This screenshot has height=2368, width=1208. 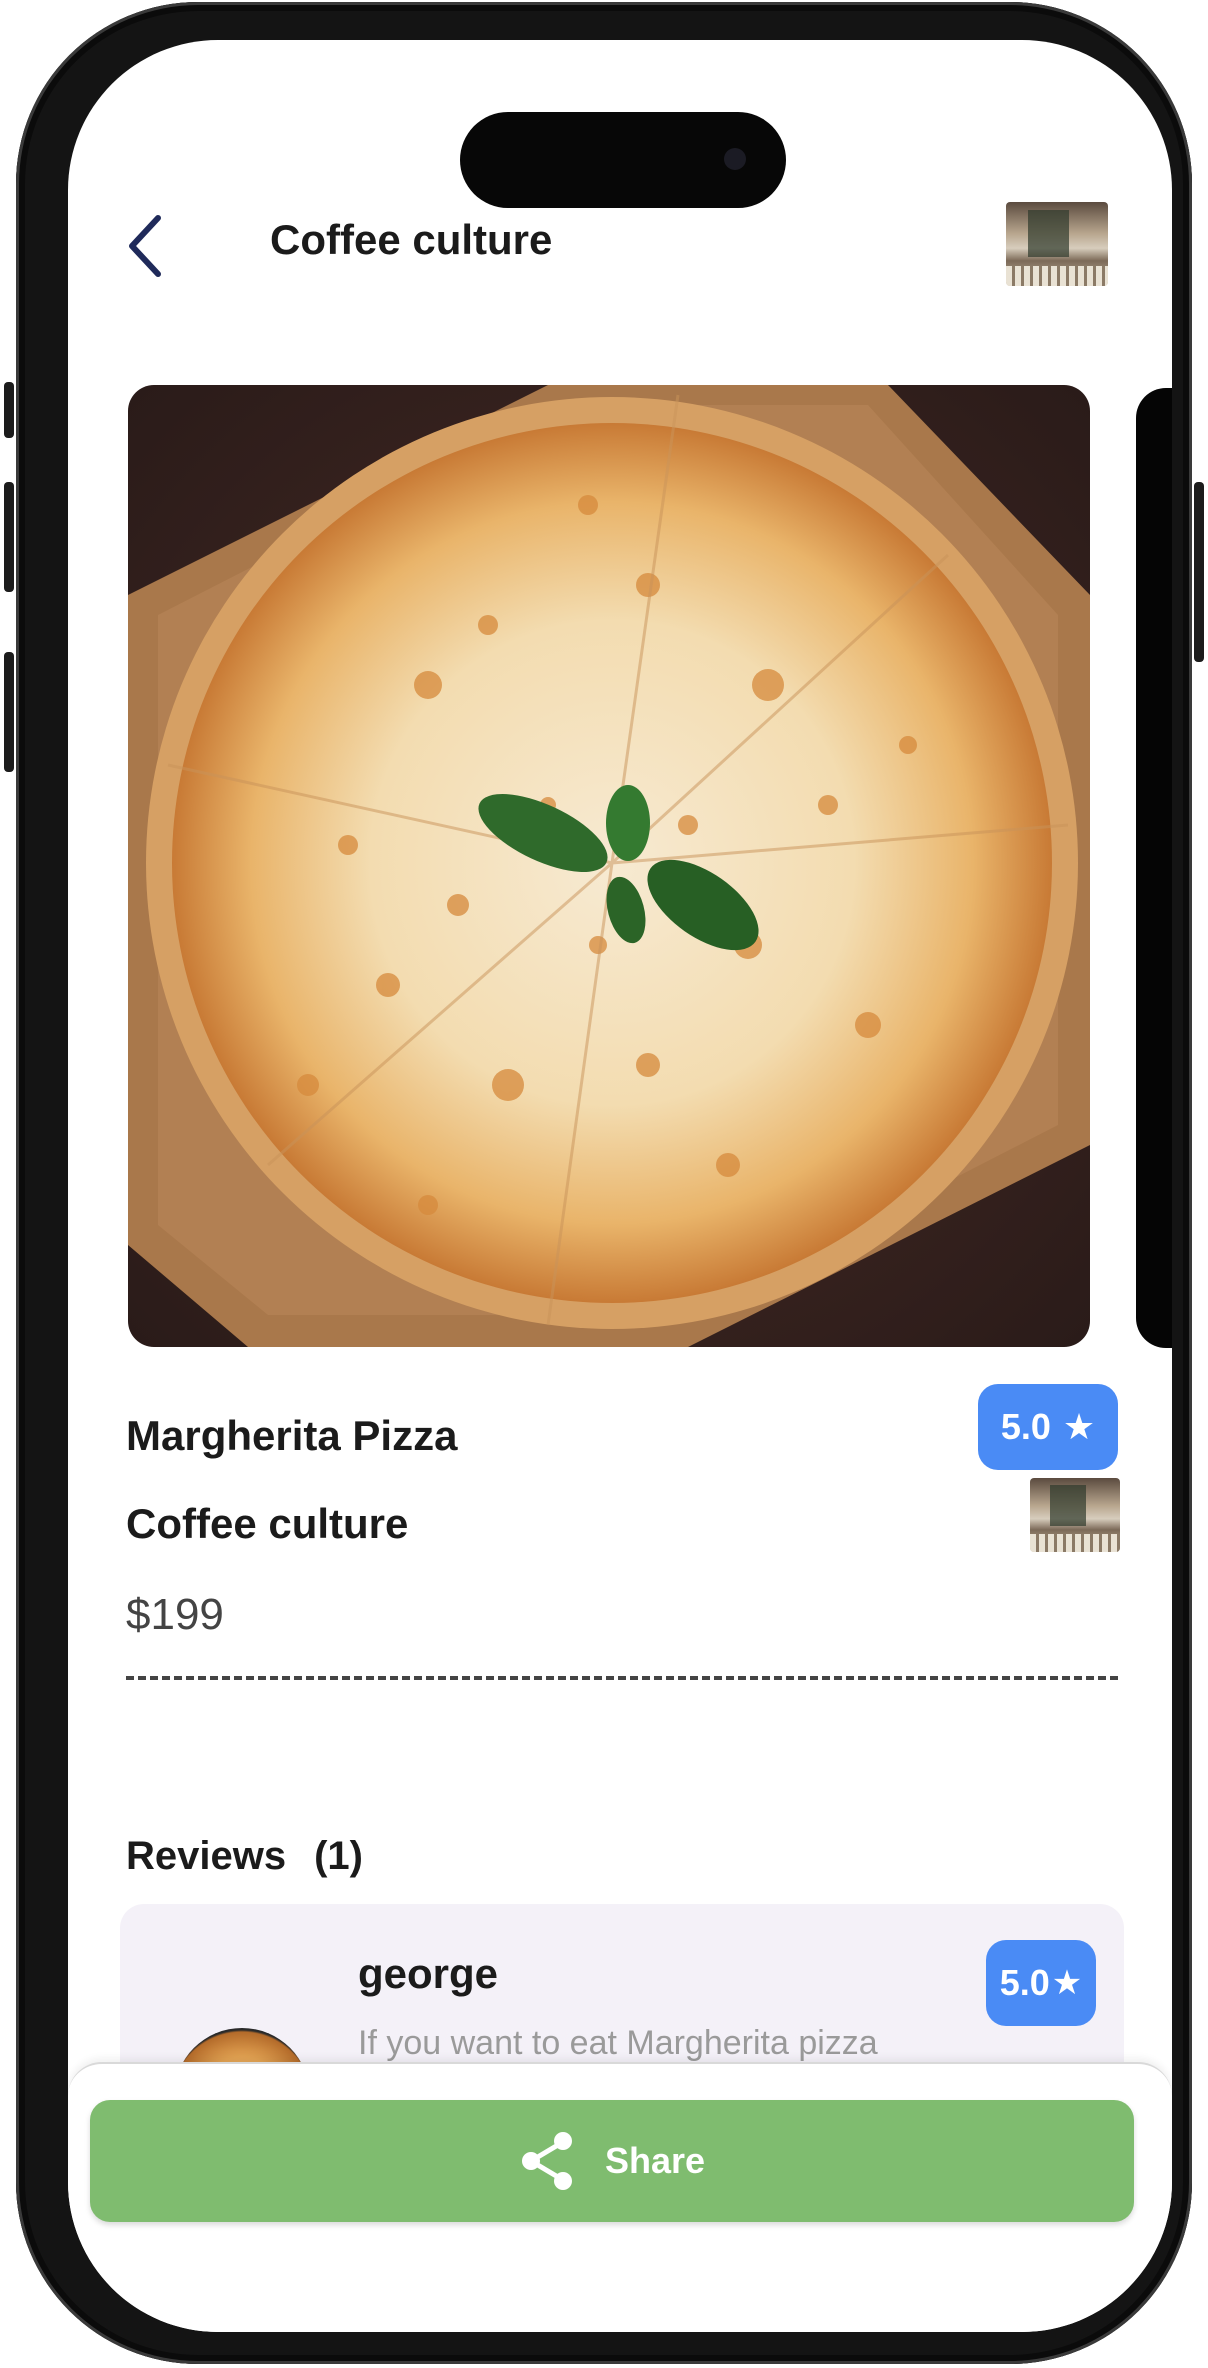 I want to click on store-name: Coffee culture, so click(x=267, y=1524).